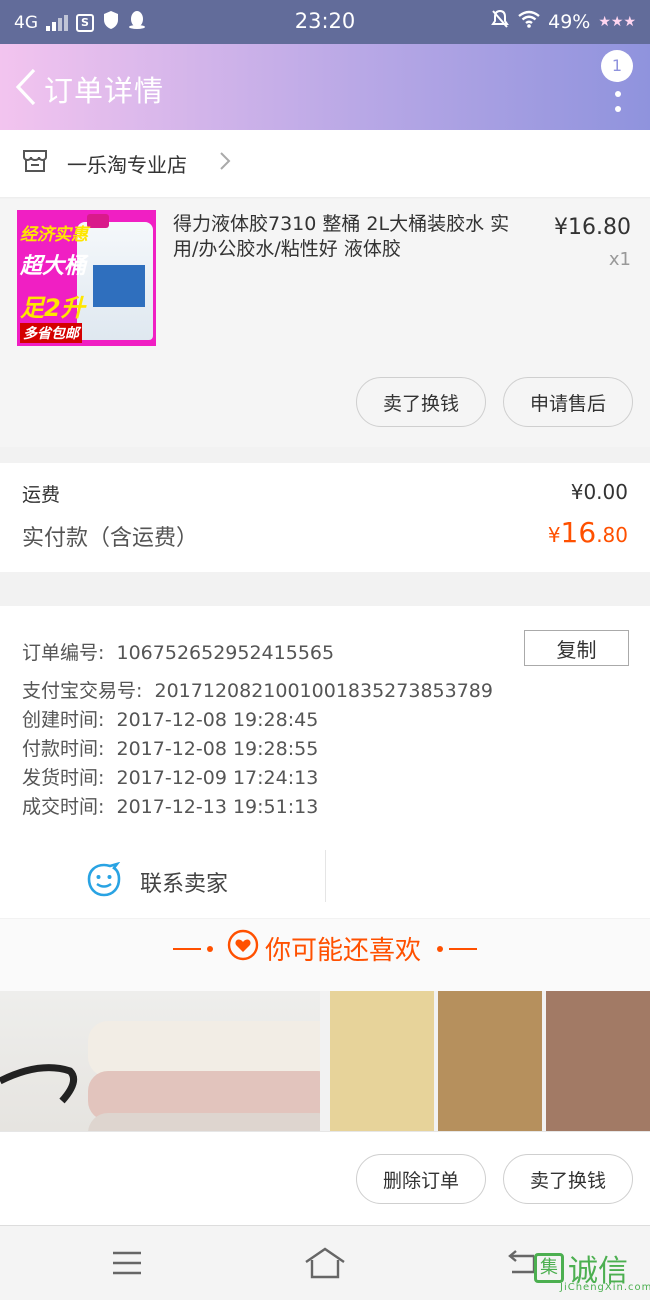 The height and width of the screenshot is (1300, 650). What do you see at coordinates (41, 495) in the screenshot?
I see `shipping-label: 运费` at bounding box center [41, 495].